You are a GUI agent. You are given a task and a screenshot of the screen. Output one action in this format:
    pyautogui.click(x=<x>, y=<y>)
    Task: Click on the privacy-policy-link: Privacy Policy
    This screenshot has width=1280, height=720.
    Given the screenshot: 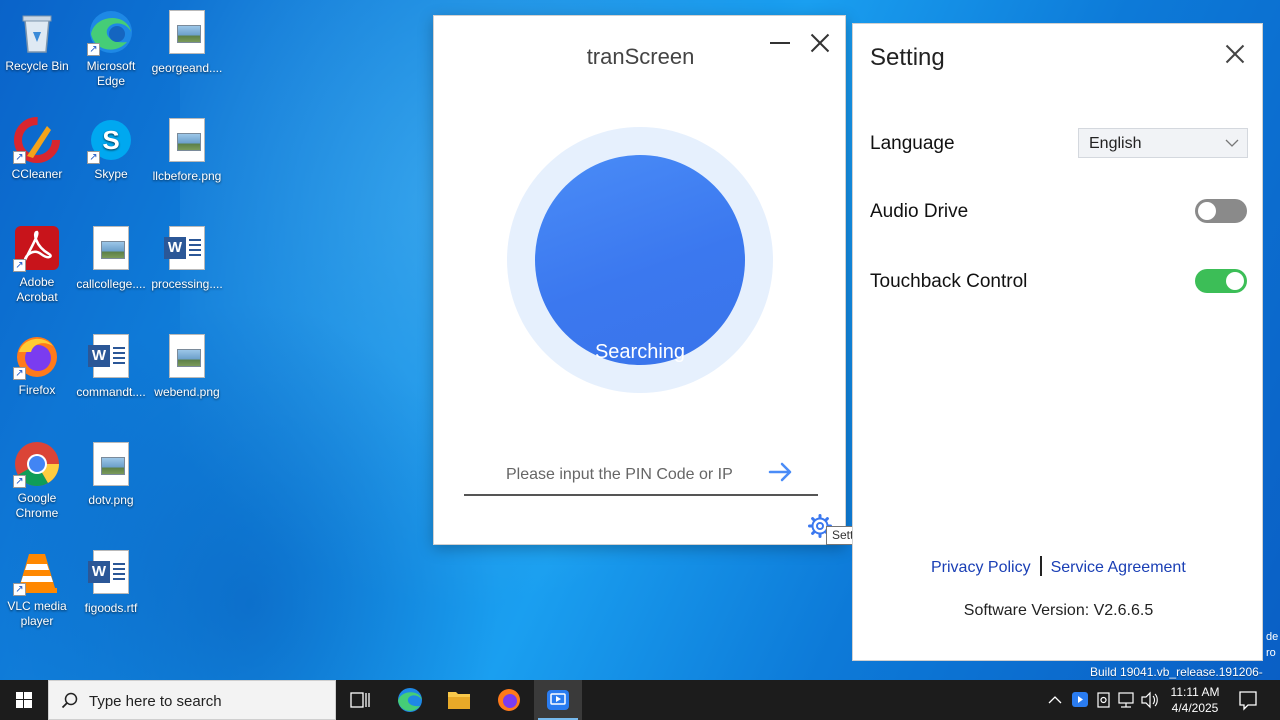 What is the action you would take?
    pyautogui.click(x=981, y=567)
    